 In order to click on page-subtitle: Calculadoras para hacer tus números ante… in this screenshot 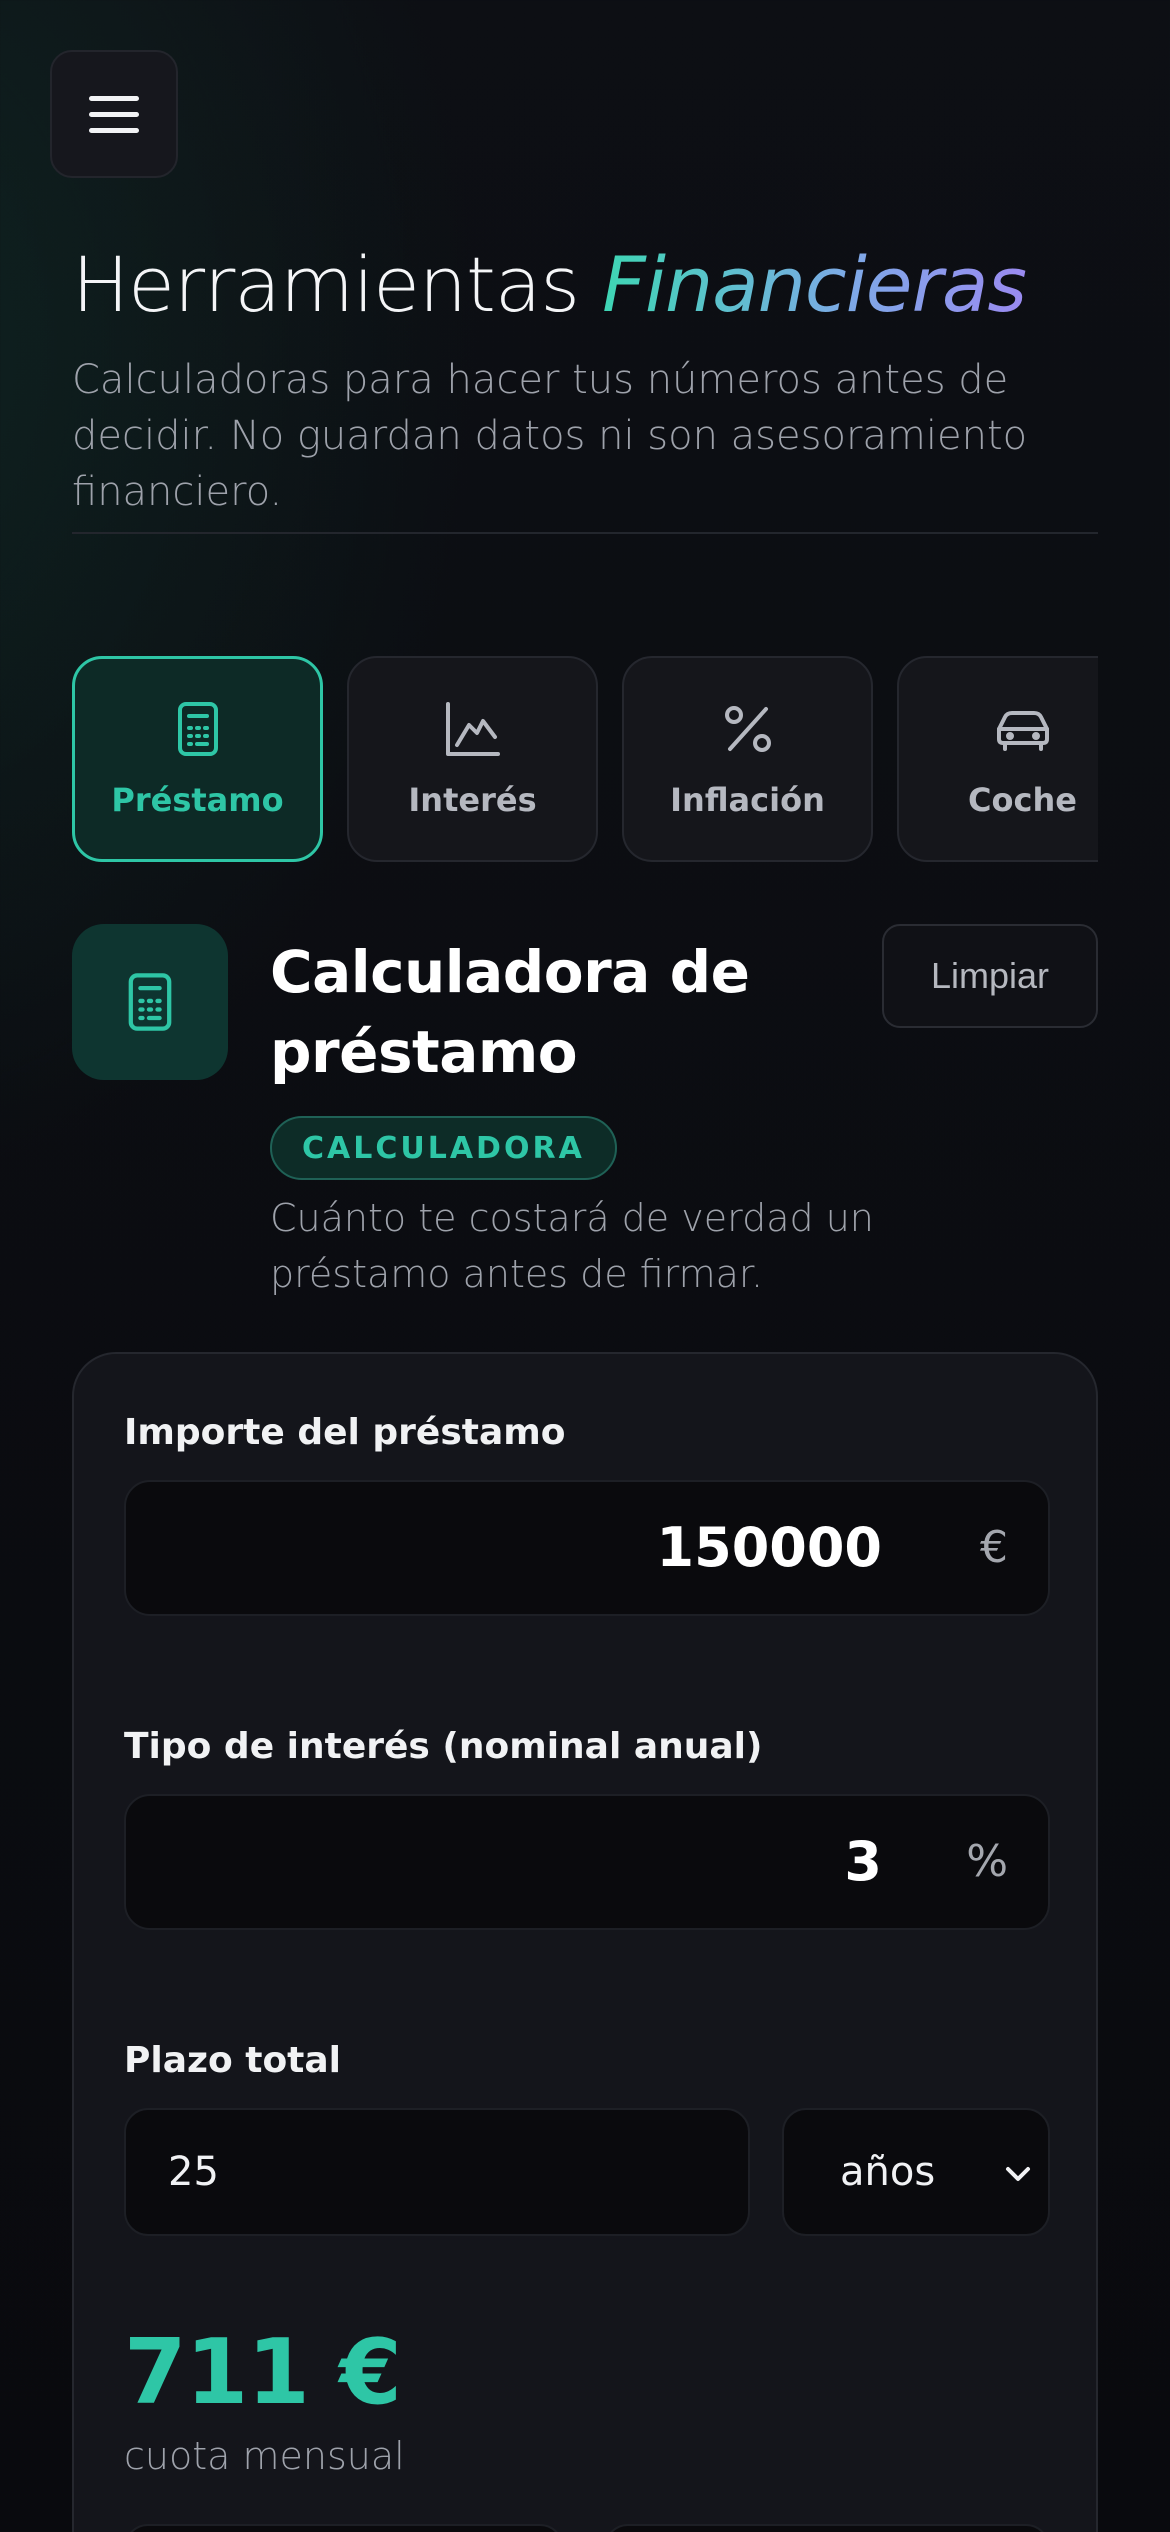, I will do `click(550, 436)`.